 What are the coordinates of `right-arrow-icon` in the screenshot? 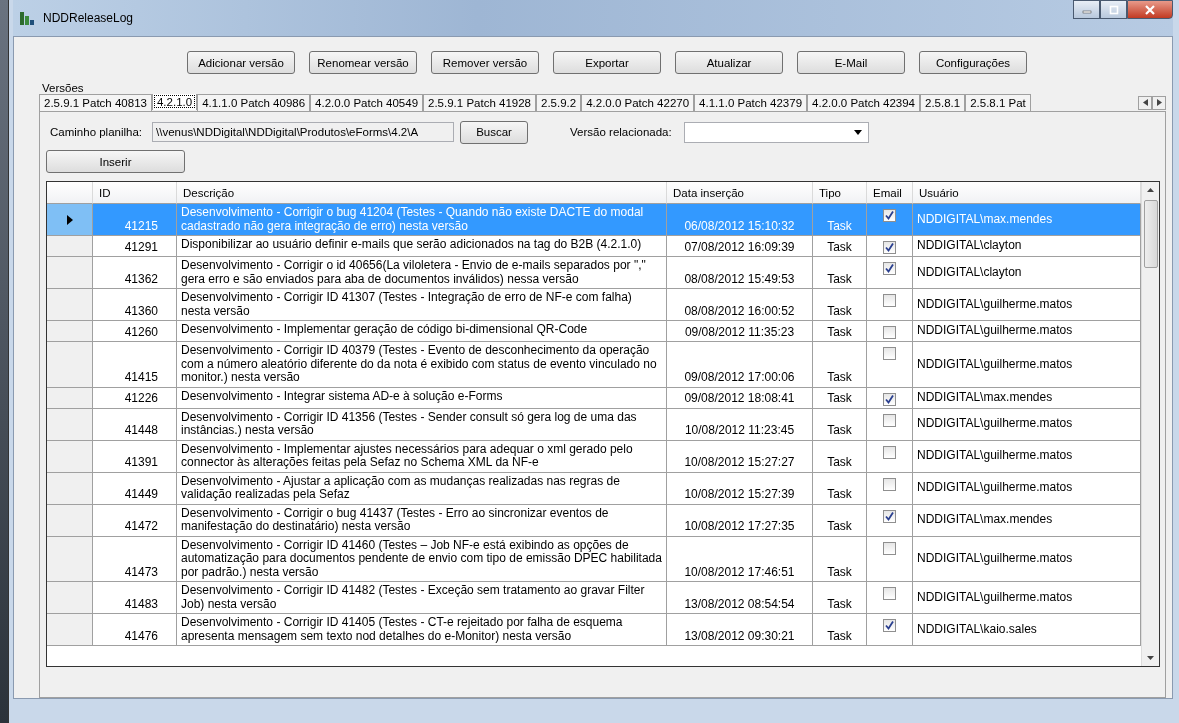 It's located at (1159, 102).